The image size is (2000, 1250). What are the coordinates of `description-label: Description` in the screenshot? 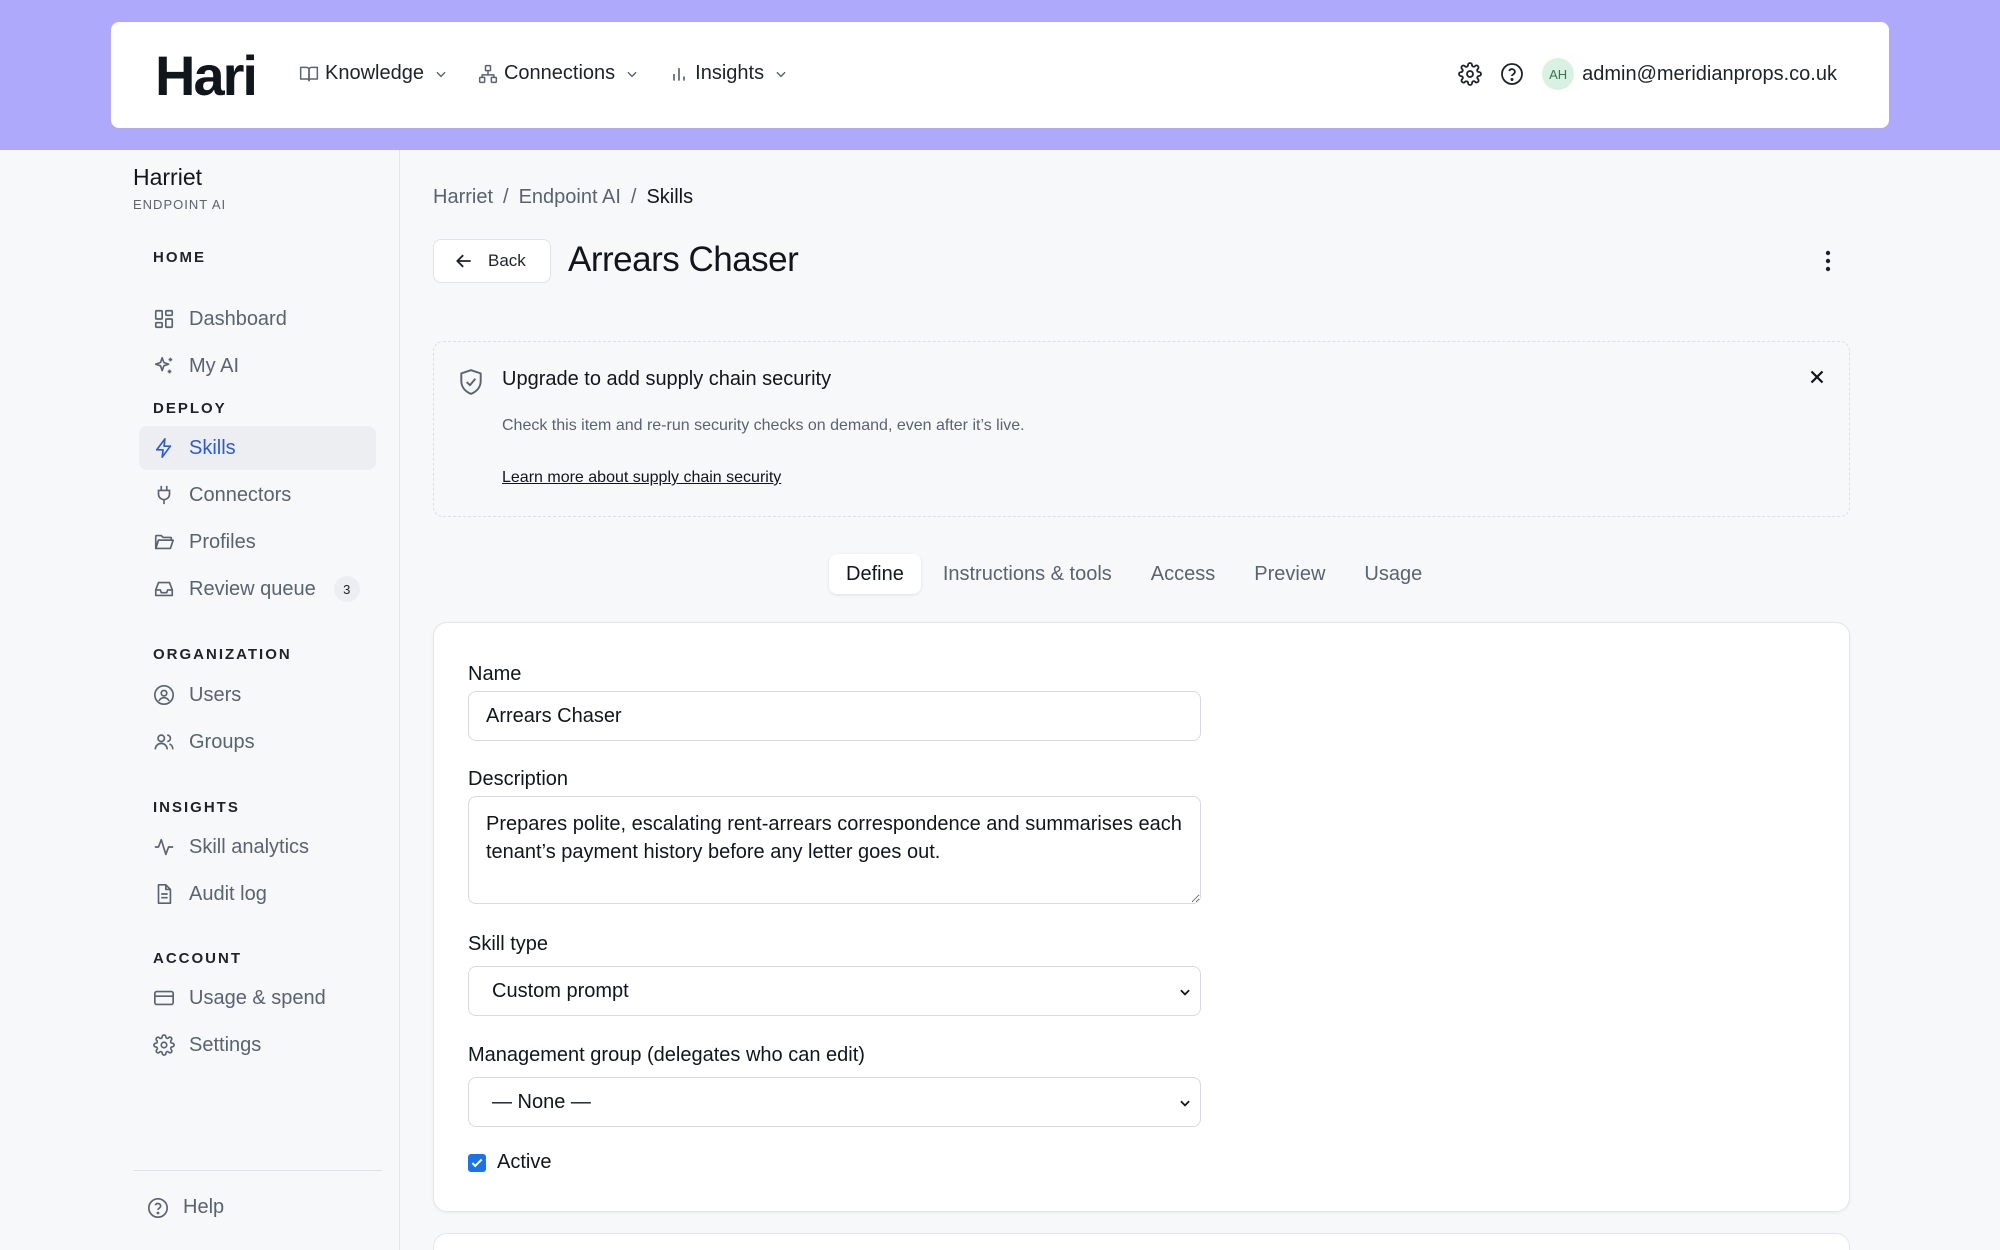 It's located at (518, 779).